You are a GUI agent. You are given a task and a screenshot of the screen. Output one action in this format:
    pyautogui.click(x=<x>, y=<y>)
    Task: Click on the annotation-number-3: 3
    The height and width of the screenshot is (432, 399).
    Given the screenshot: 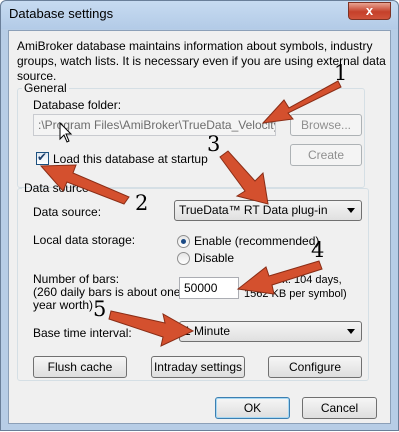 What is the action you would take?
    pyautogui.click(x=214, y=144)
    